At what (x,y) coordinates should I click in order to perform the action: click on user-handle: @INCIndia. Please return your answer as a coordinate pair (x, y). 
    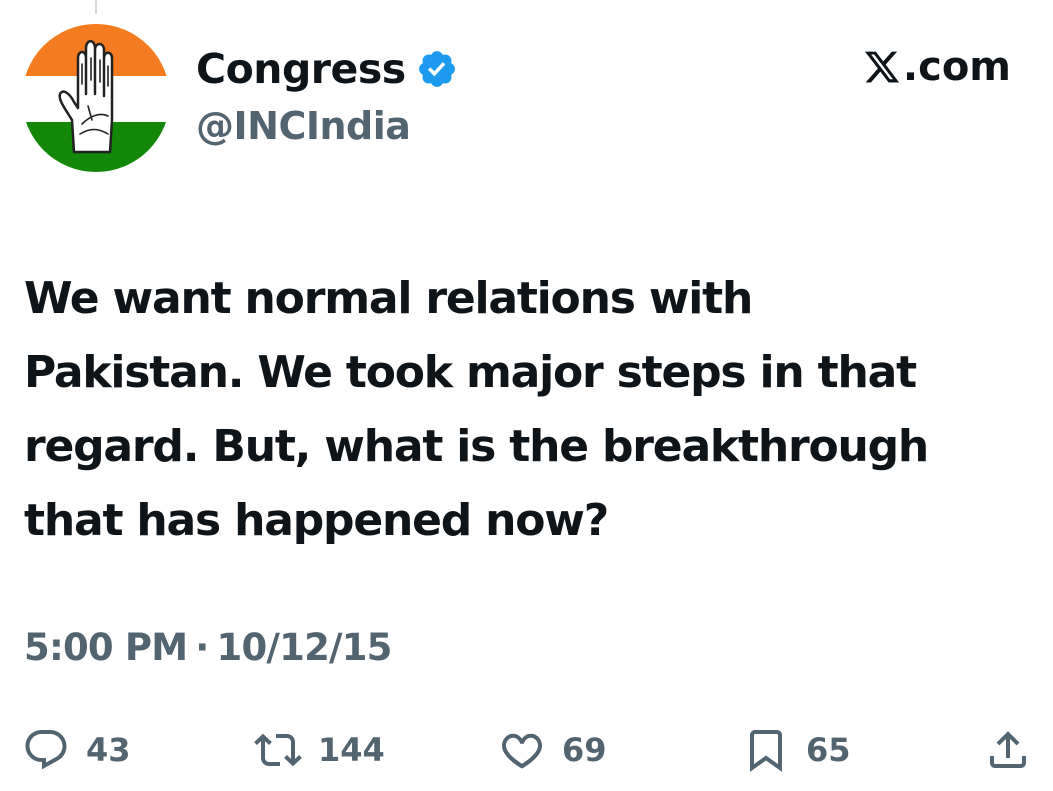
    Looking at the image, I should click on (303, 126).